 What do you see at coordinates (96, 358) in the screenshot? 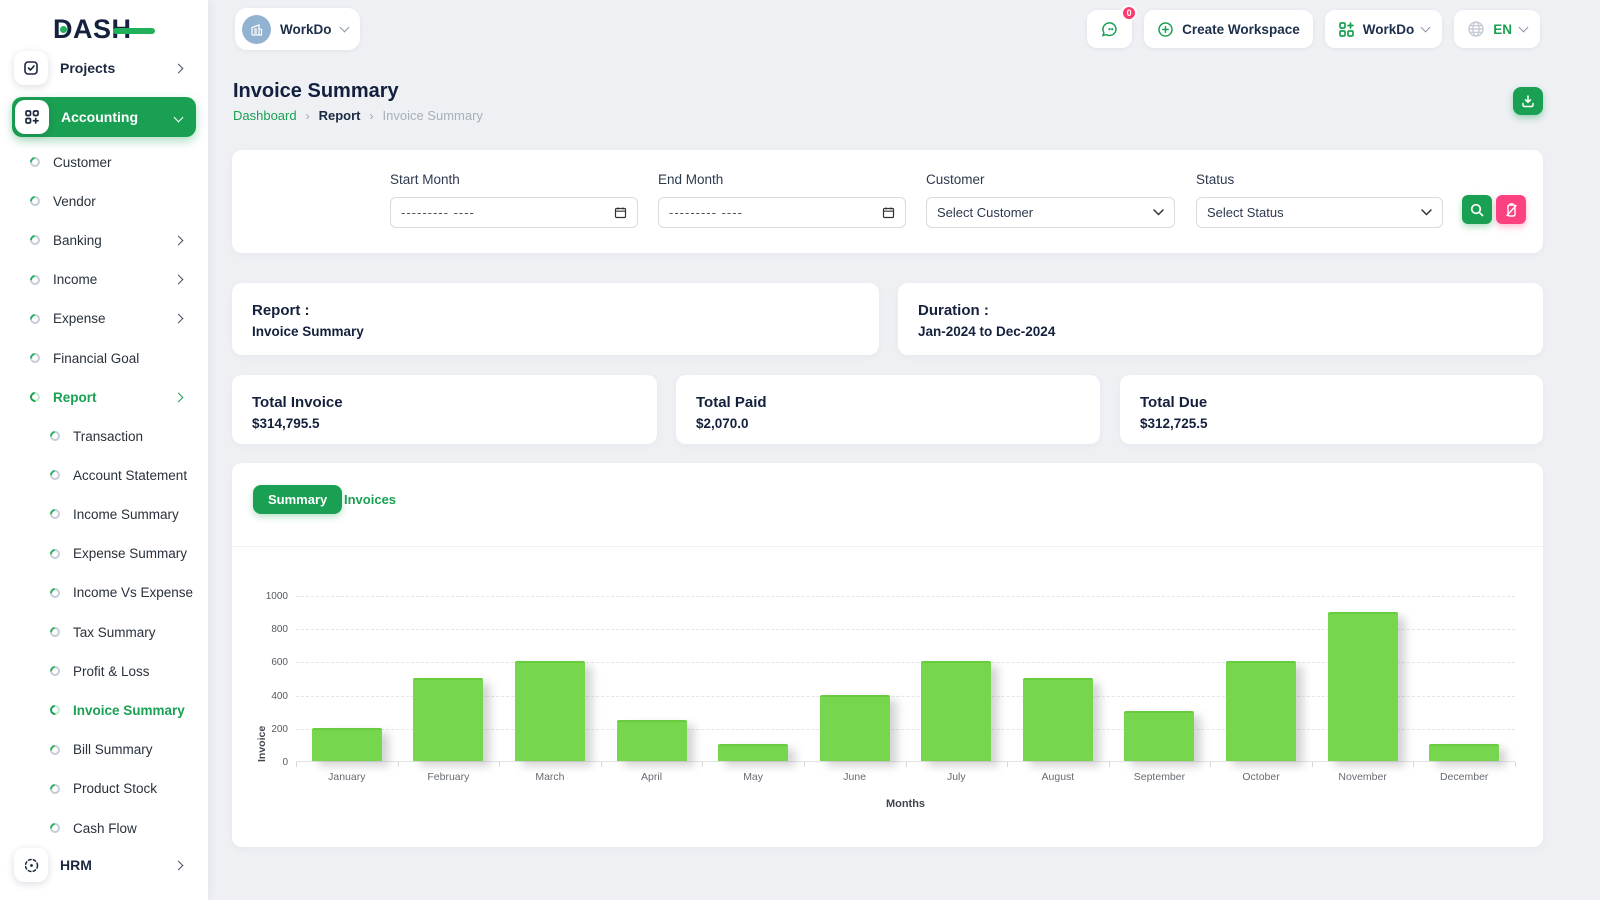
I see `sidebar-item-label: Financial Goal` at bounding box center [96, 358].